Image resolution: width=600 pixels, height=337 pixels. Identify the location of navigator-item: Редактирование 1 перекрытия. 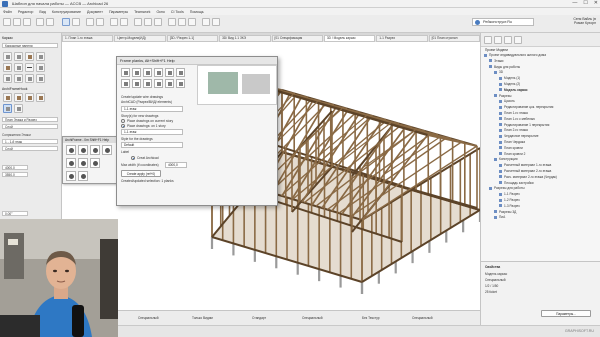
(540, 125).